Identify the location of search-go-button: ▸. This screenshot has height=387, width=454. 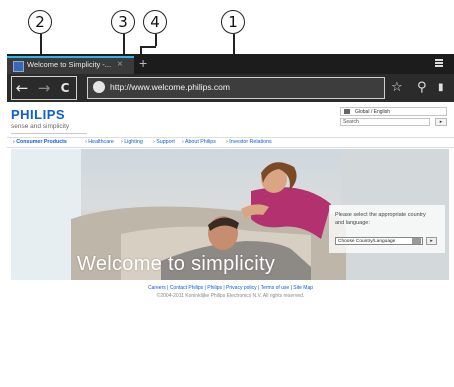
(441, 122).